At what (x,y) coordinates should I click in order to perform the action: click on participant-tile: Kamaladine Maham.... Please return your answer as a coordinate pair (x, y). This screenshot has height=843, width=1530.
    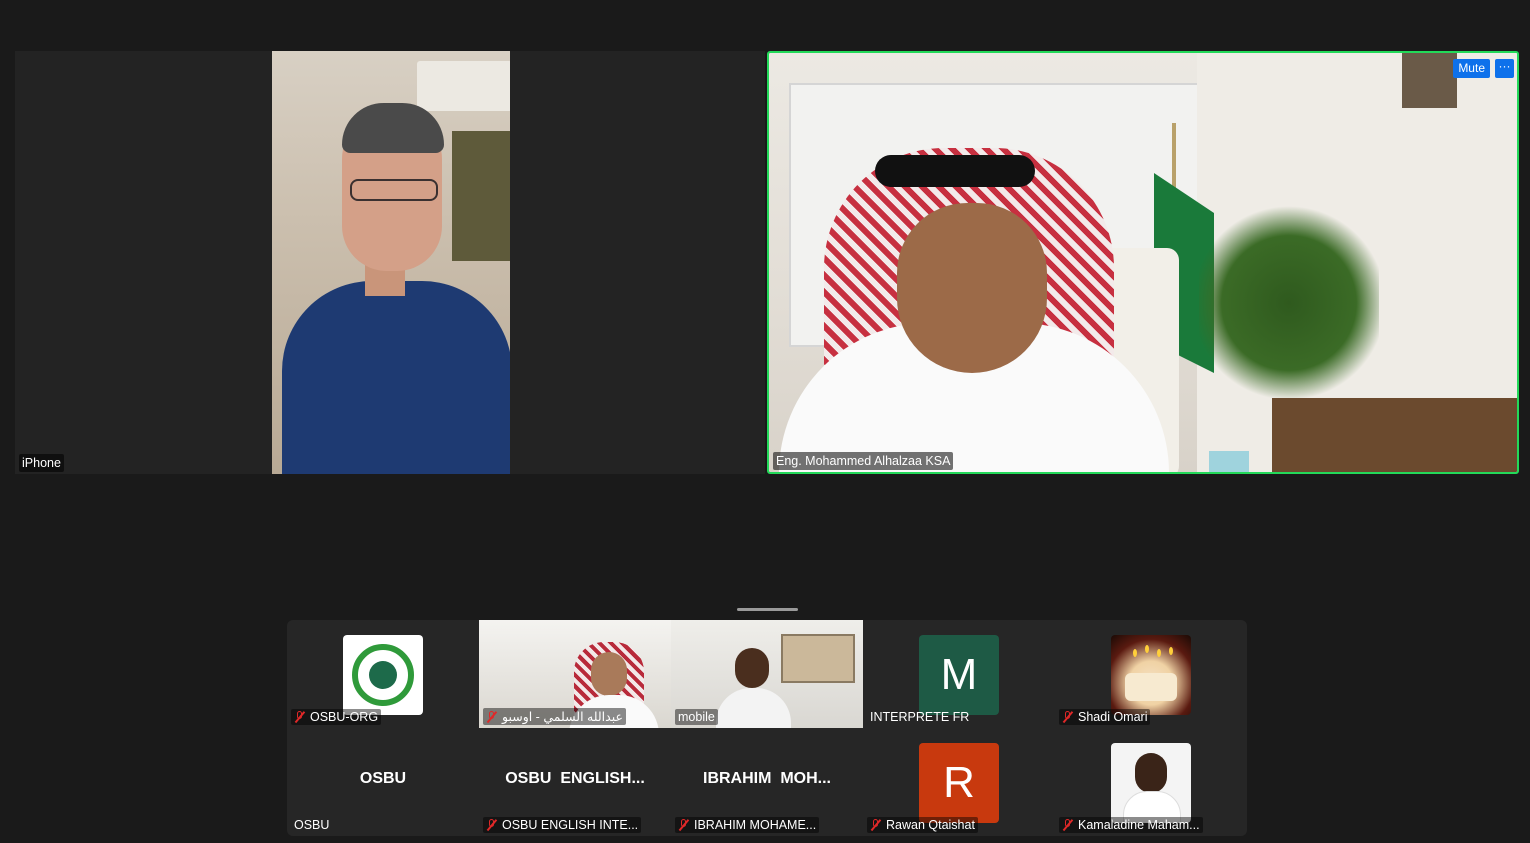
    Looking at the image, I should click on (1151, 782).